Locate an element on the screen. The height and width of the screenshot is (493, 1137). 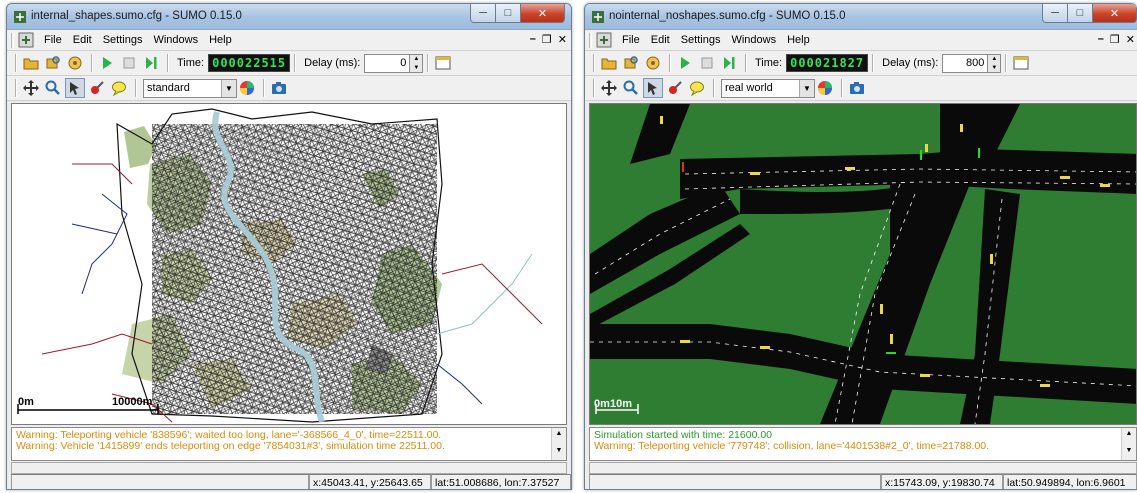
view-toolbar: real world ▼ is located at coordinates (861, 88).